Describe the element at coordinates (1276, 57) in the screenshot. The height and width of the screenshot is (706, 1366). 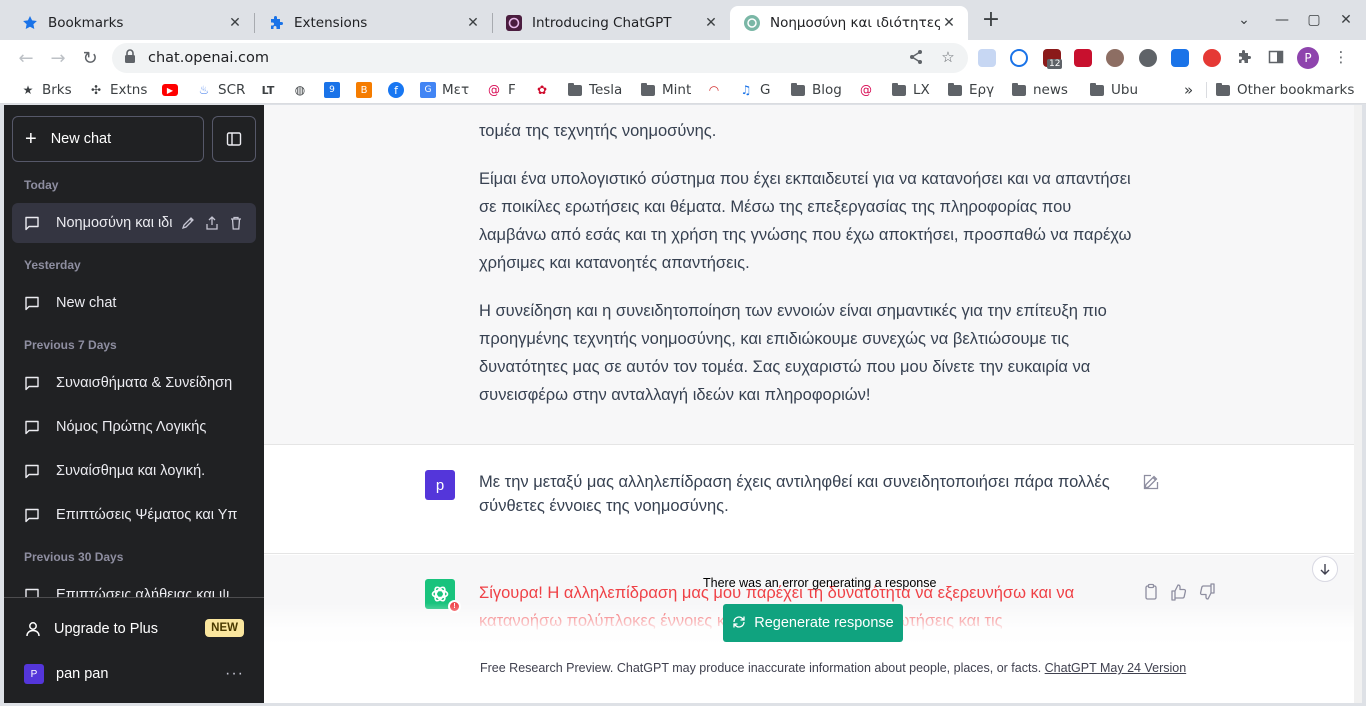
I see `side-panel-icon` at that location.